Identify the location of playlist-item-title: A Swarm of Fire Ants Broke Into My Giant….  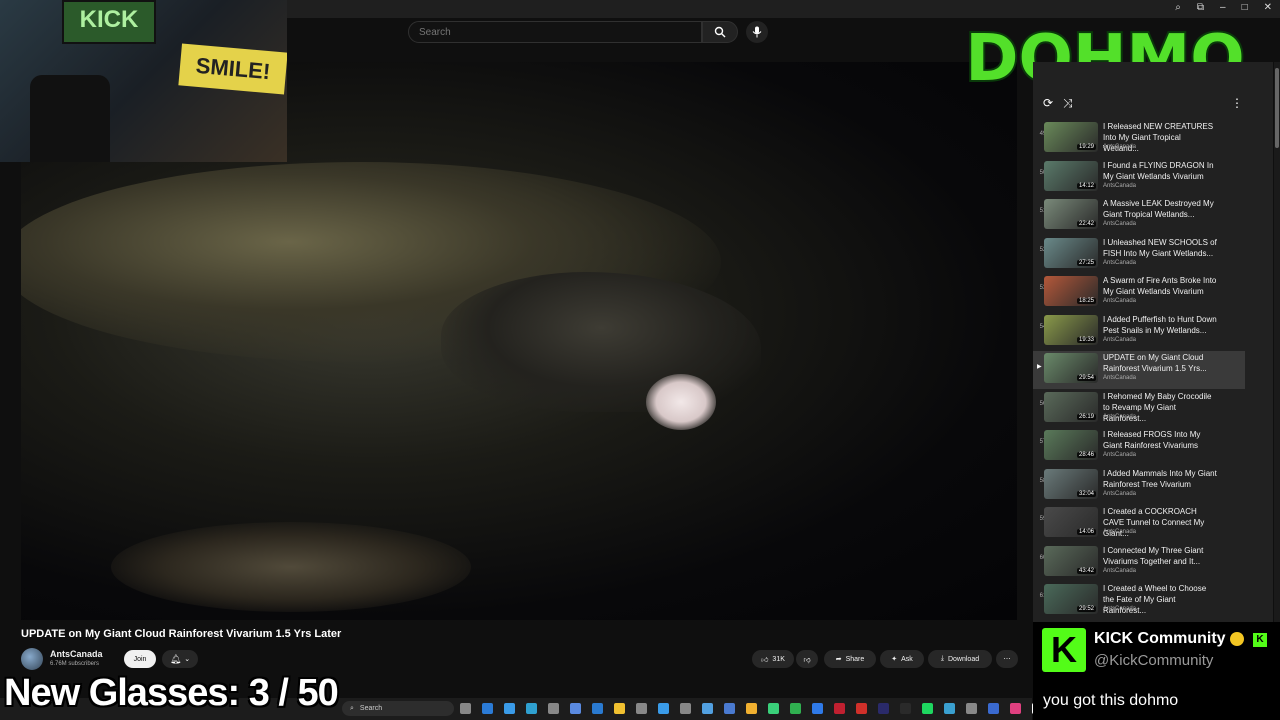
(1160, 286).